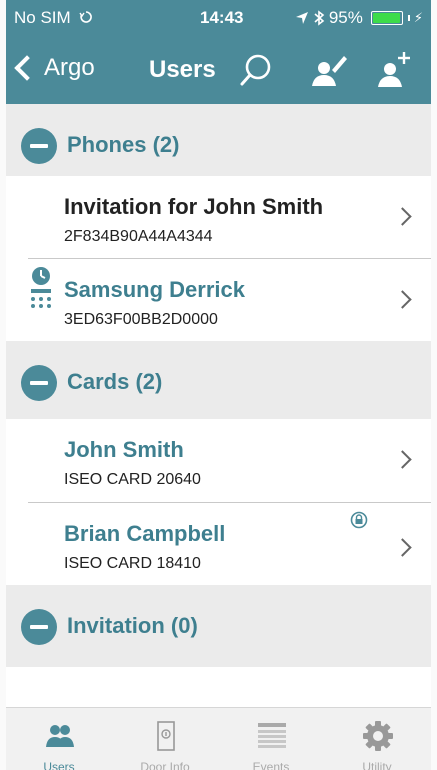 This screenshot has height=770, width=437. I want to click on row-subtitle: ISEO CARD 18410, so click(132, 563).